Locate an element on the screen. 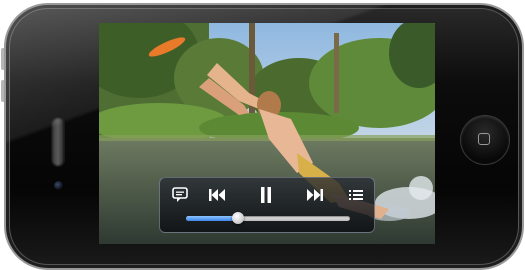  front-camera is located at coordinates (58, 185).